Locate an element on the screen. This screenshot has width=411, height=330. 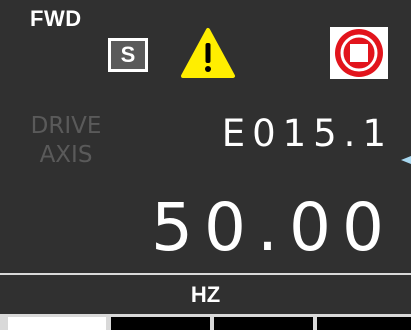
pointer-arrow-icon is located at coordinates (406, 160).